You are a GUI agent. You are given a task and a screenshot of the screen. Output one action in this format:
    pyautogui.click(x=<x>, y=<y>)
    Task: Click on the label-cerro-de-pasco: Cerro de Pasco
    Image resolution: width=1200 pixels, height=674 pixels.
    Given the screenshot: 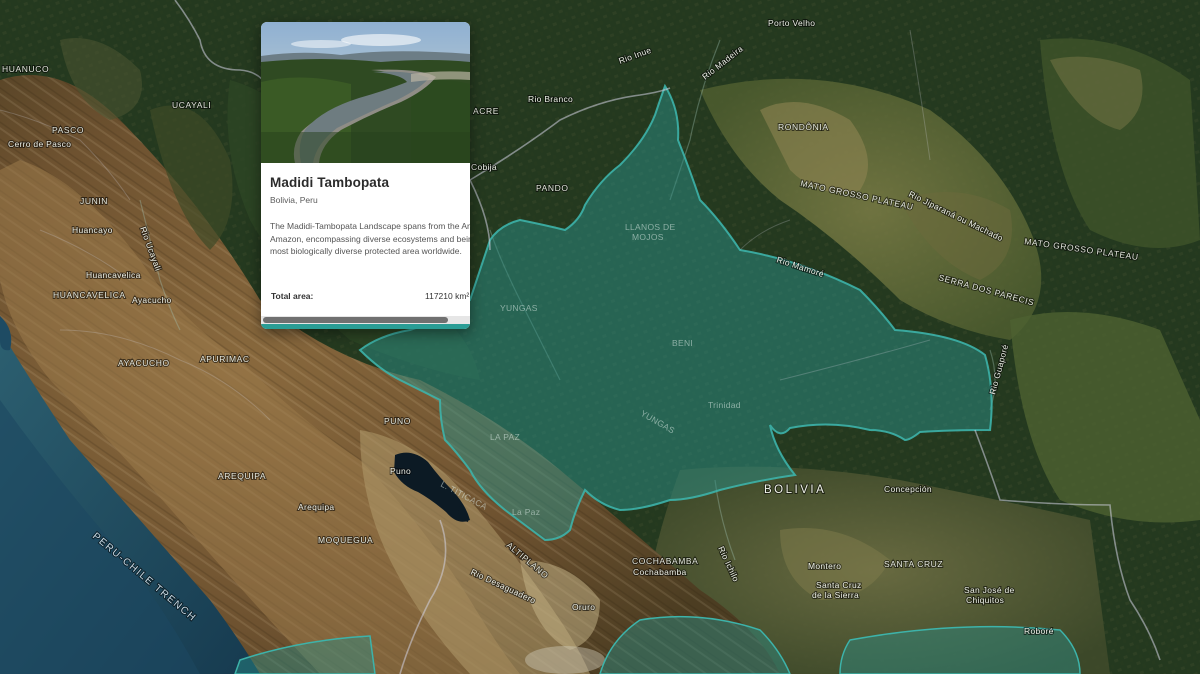 What is the action you would take?
    pyautogui.click(x=39, y=144)
    